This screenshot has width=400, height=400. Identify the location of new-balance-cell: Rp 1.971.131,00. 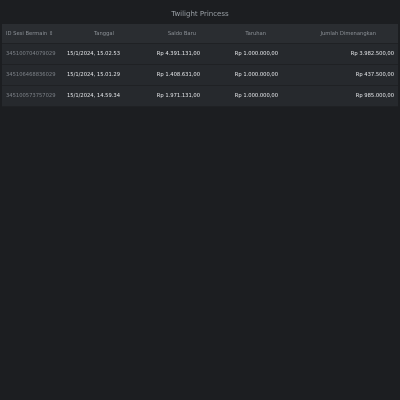
(178, 96).